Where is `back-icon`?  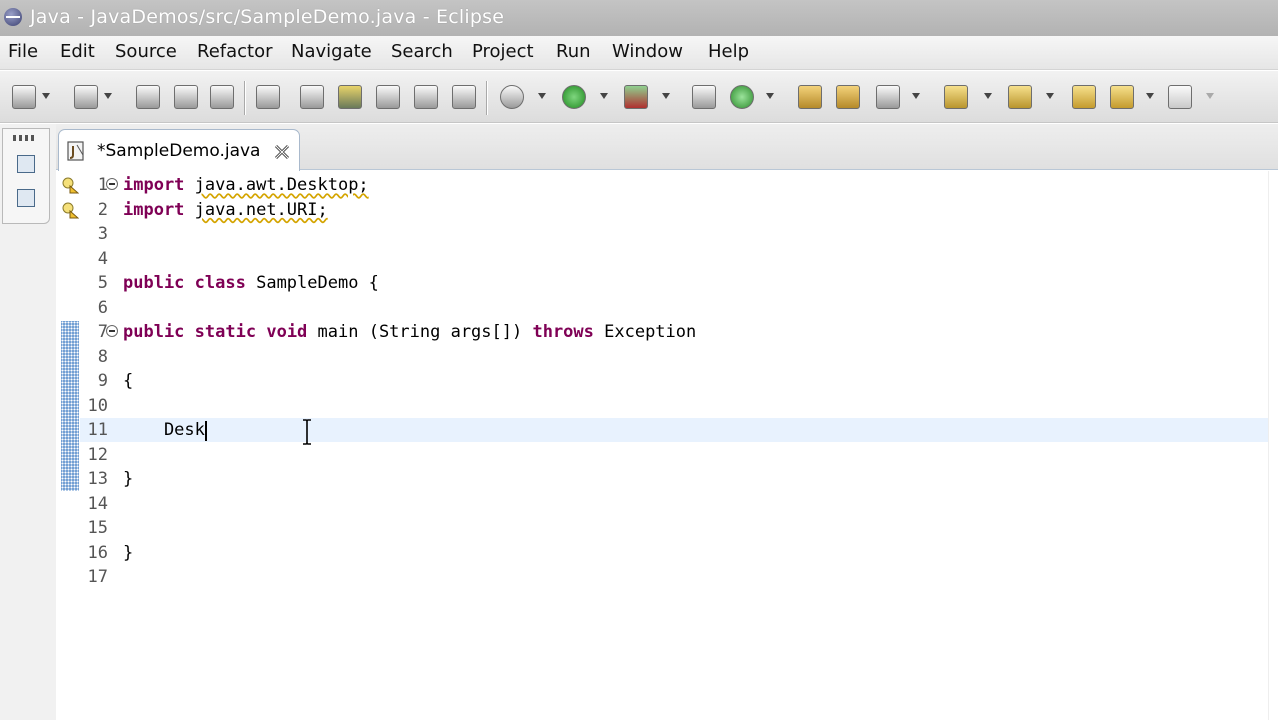 back-icon is located at coordinates (1122, 97).